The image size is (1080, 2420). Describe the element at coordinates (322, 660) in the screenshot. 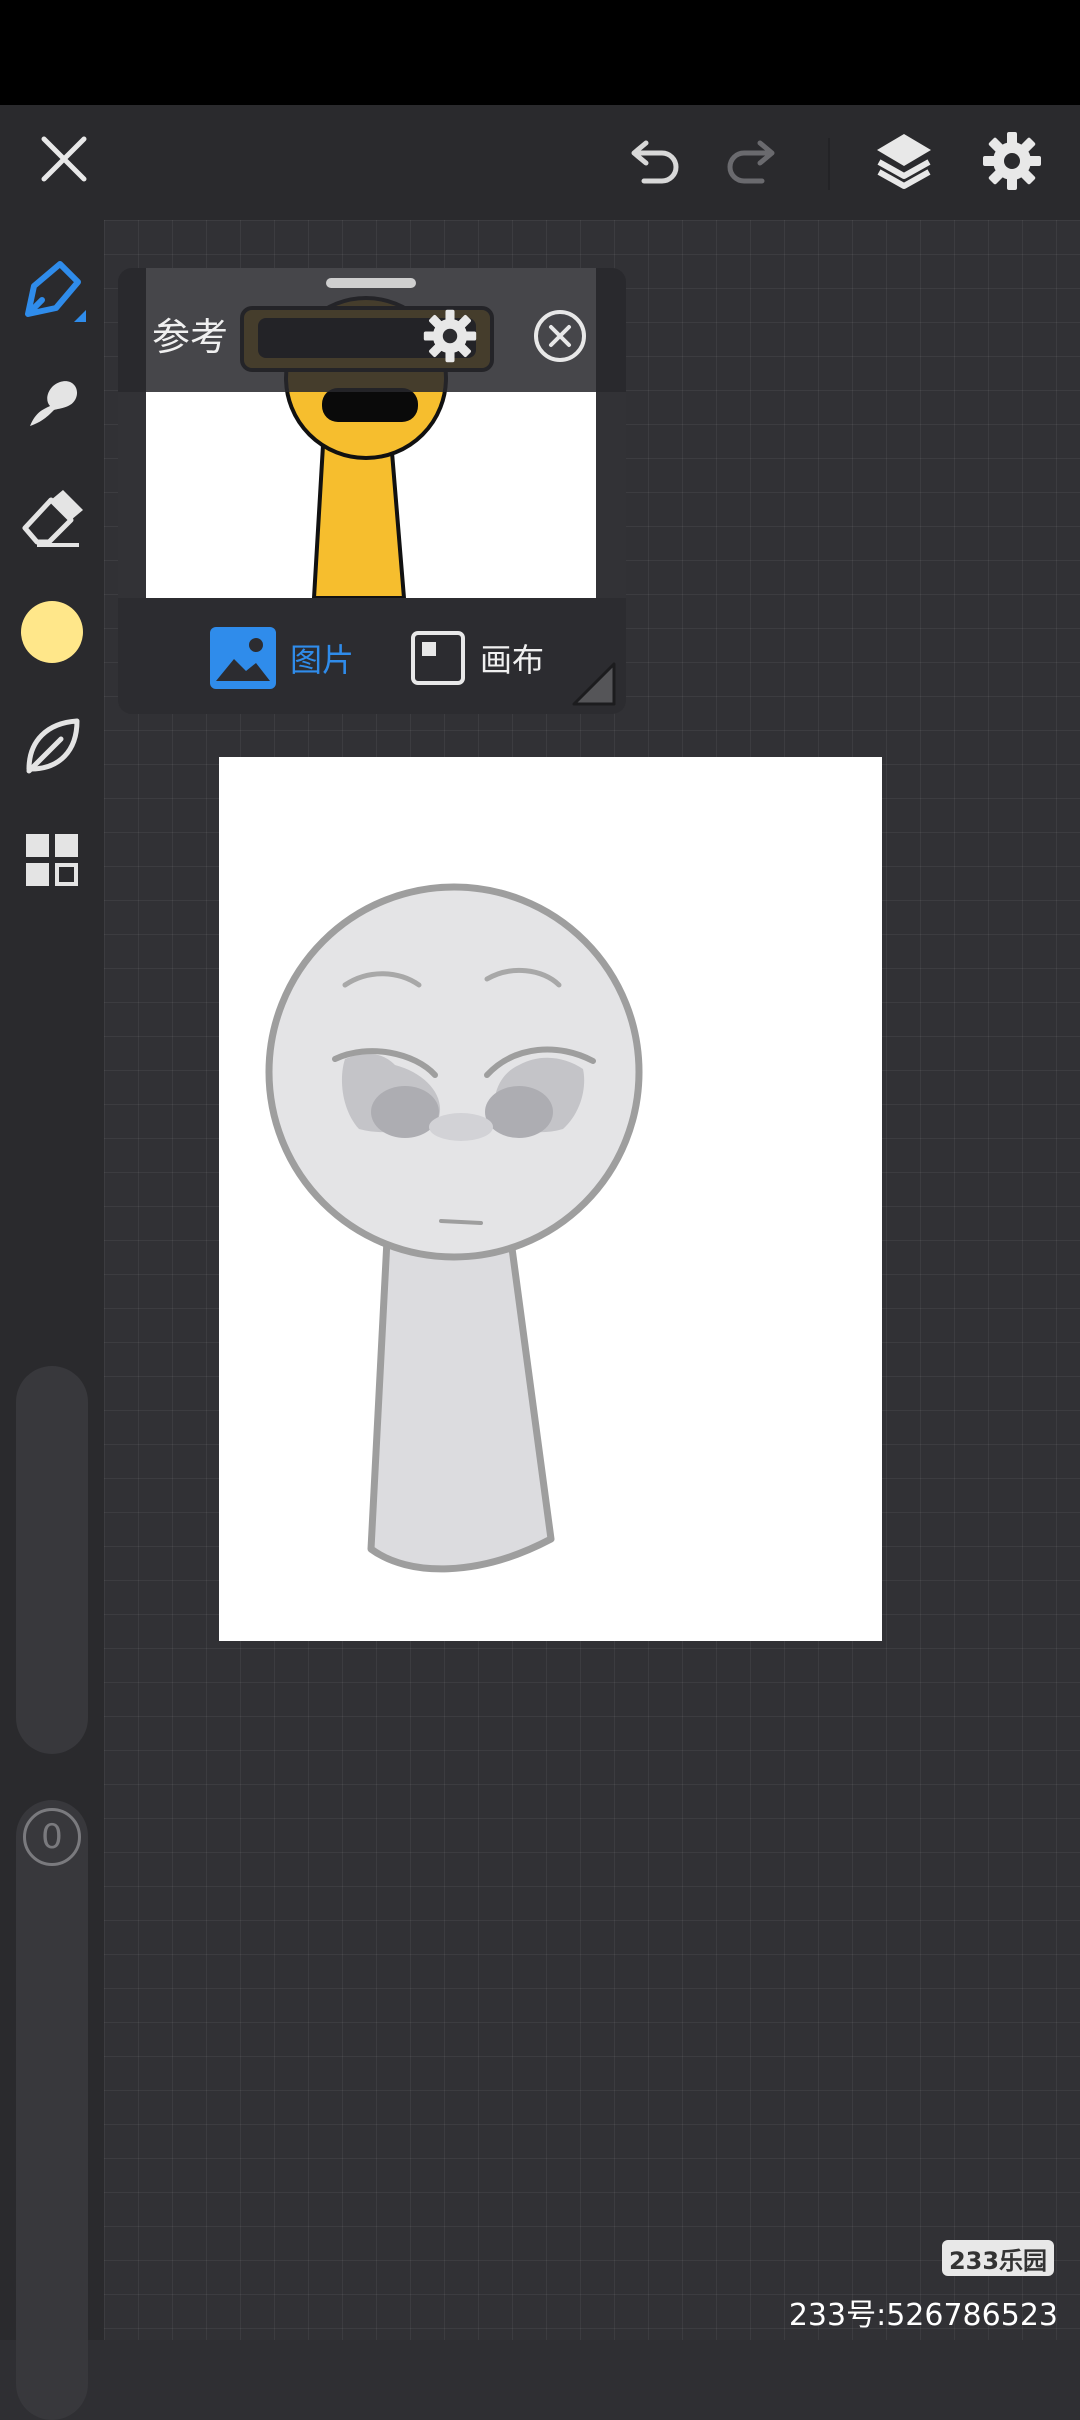

I see `tab-image-label: 图片` at that location.